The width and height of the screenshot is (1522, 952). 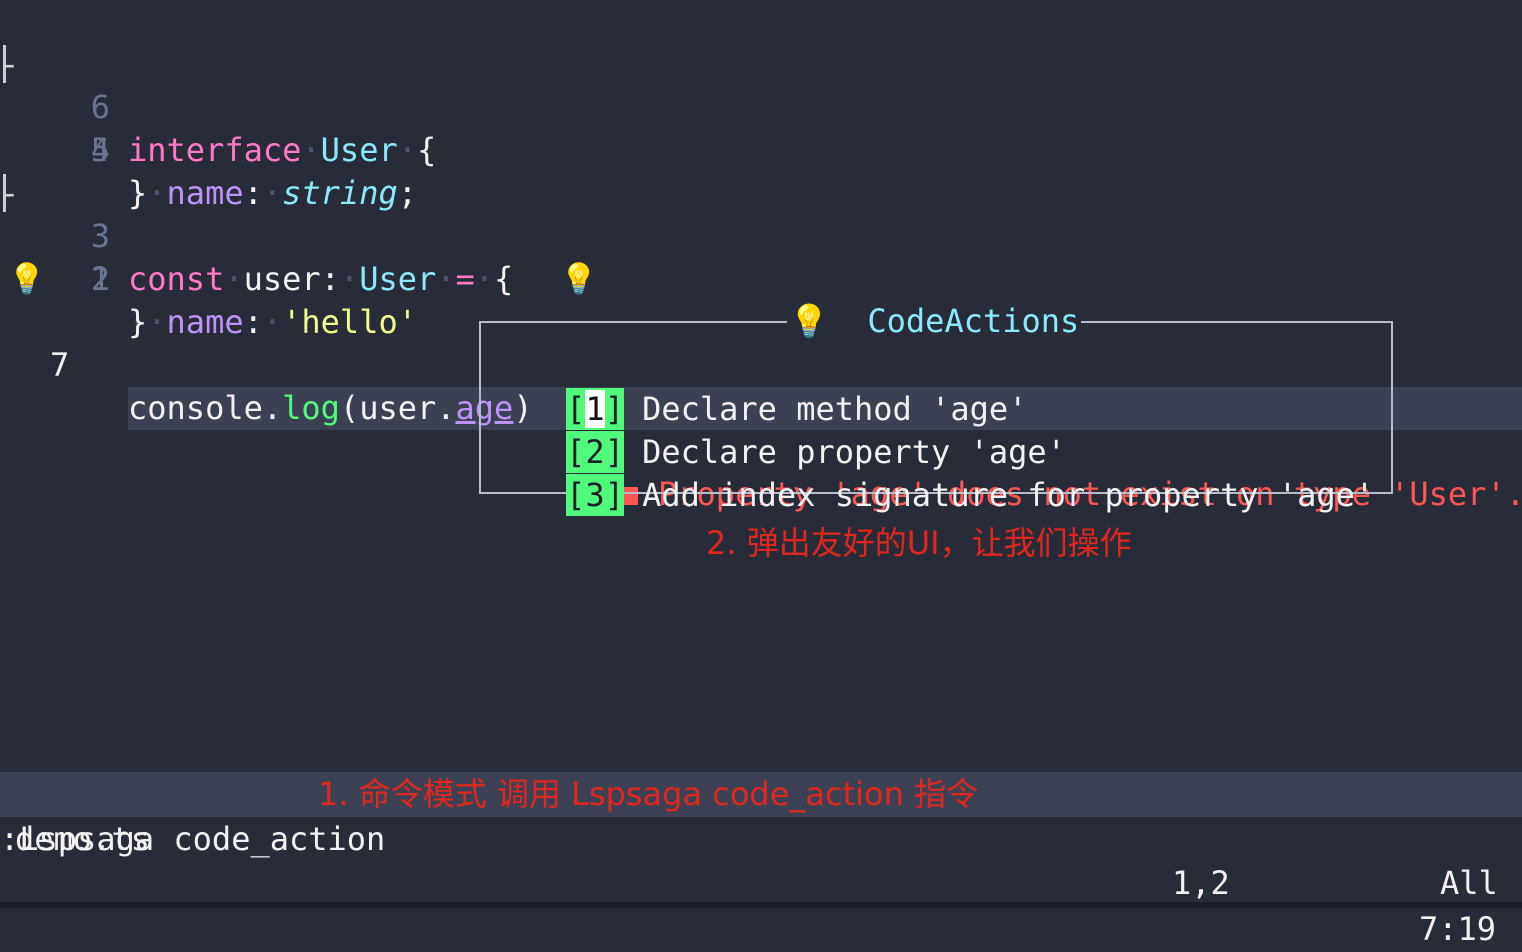 I want to click on code-action-item: [2] Declare property 'age', so click(x=777, y=430).